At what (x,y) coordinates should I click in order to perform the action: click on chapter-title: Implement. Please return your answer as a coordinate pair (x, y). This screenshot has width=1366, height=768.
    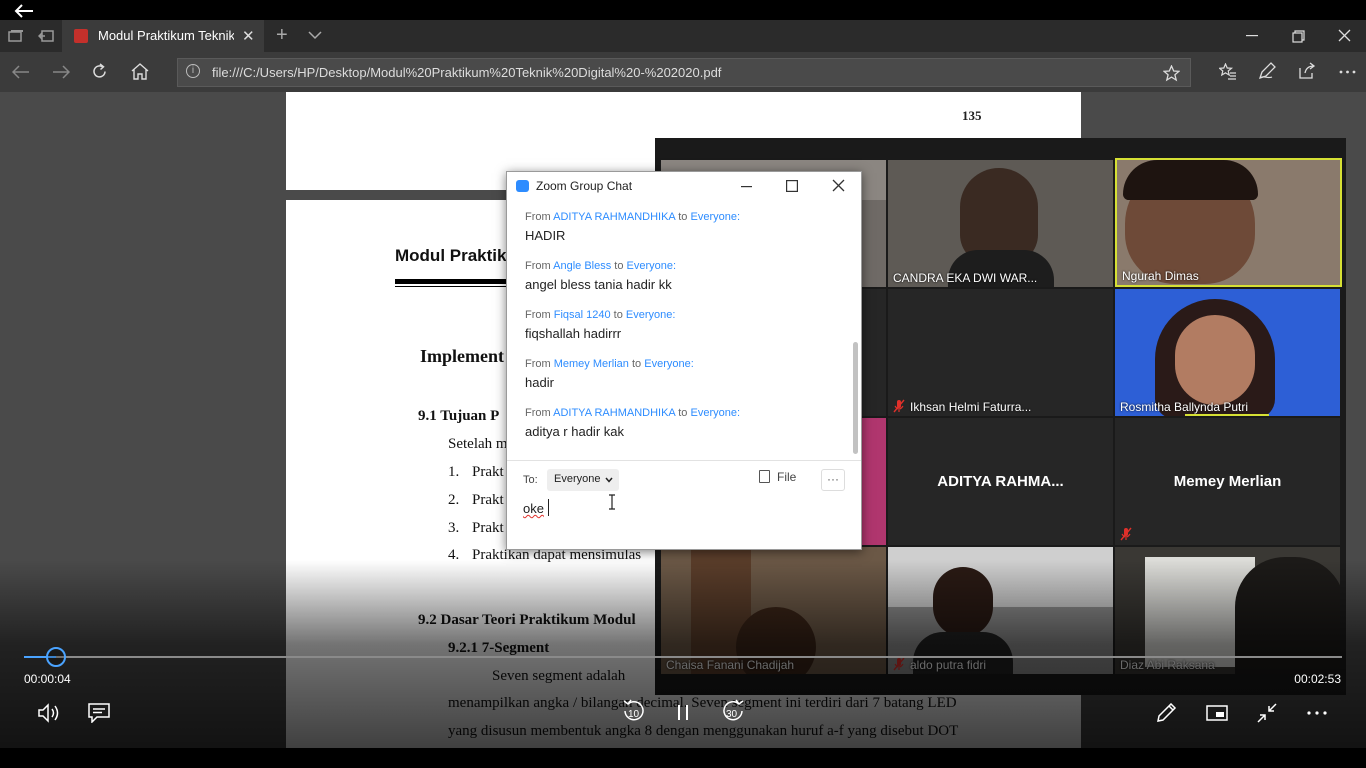
    Looking at the image, I should click on (462, 356).